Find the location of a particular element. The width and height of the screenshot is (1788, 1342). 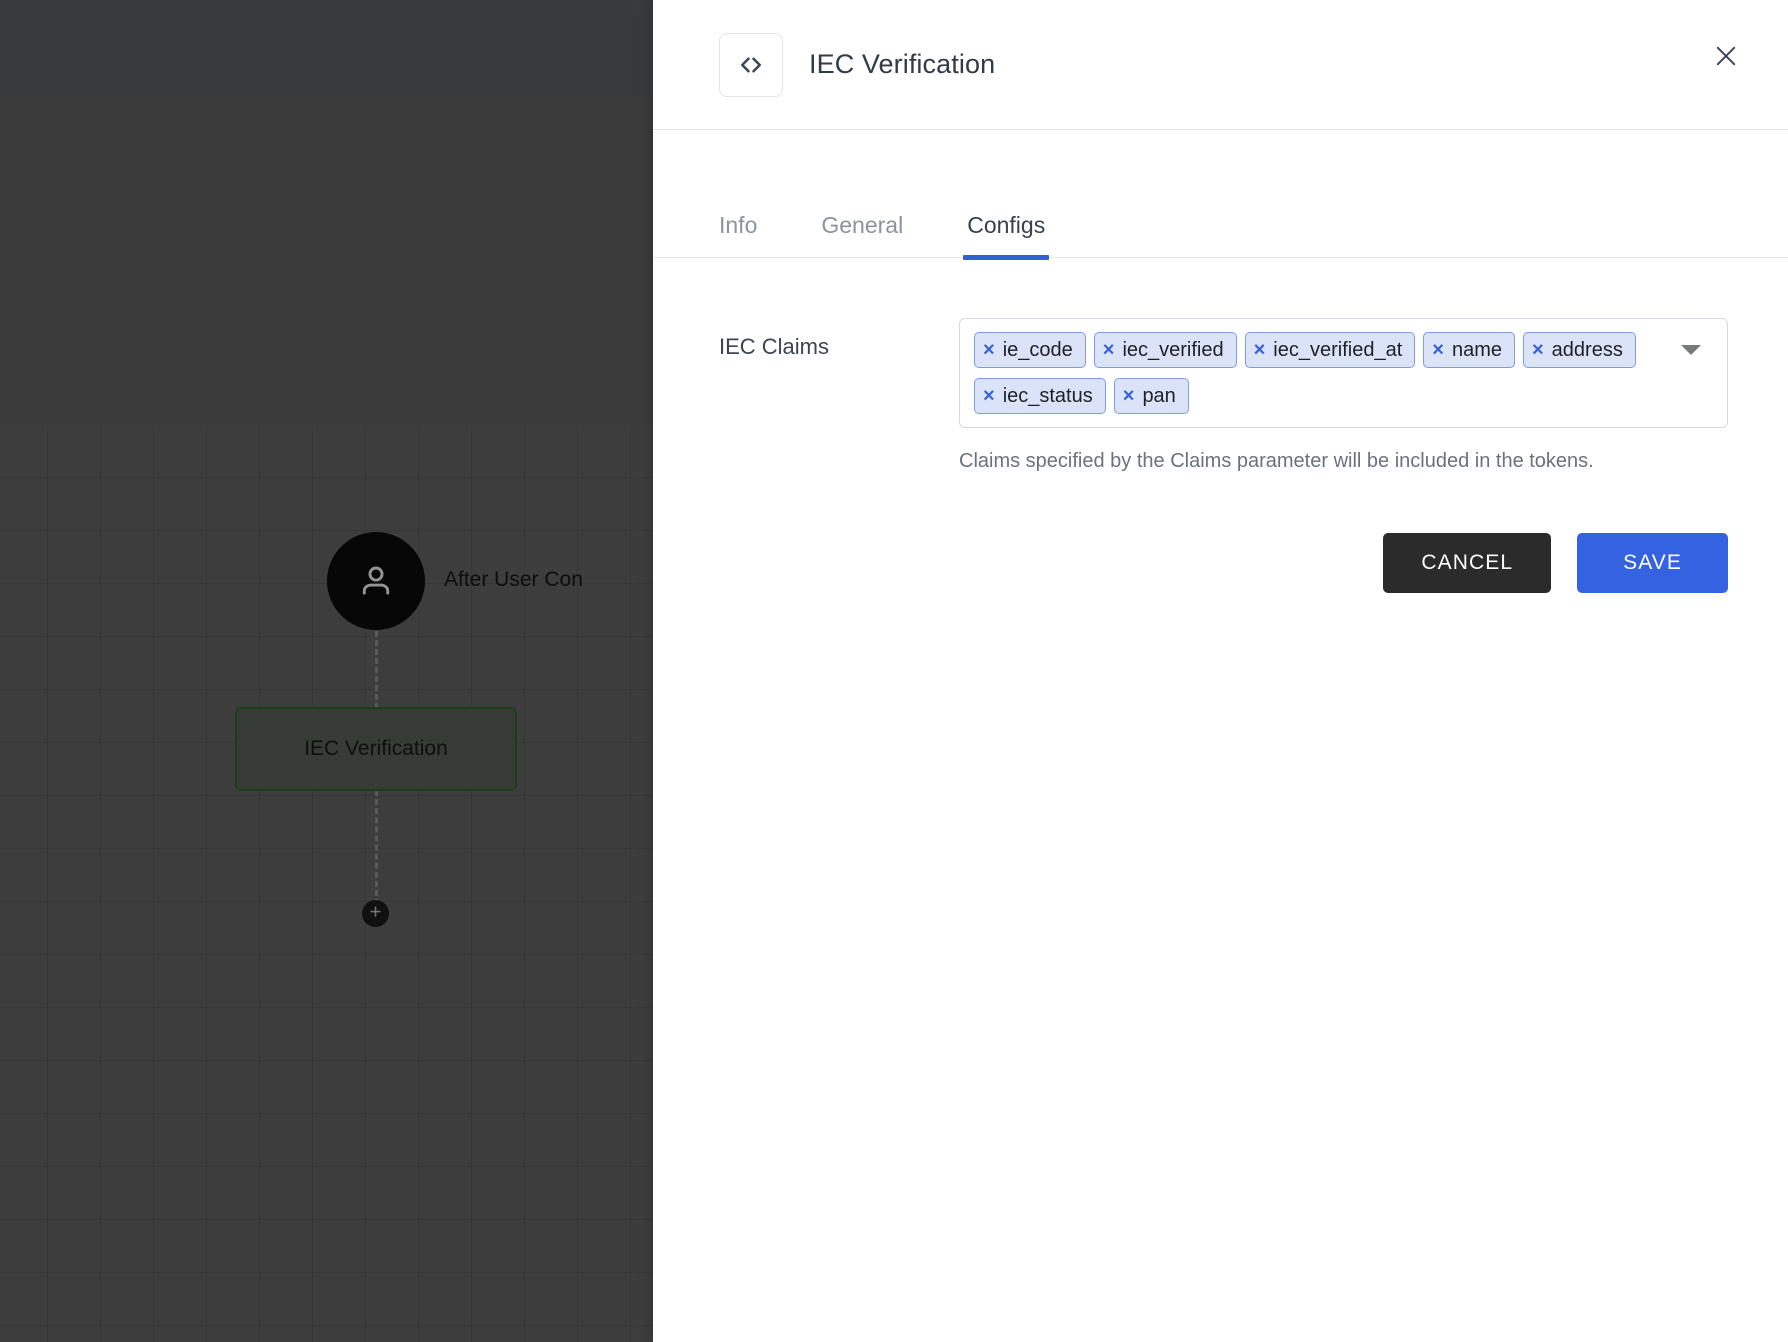

close-icon is located at coordinates (1726, 56).